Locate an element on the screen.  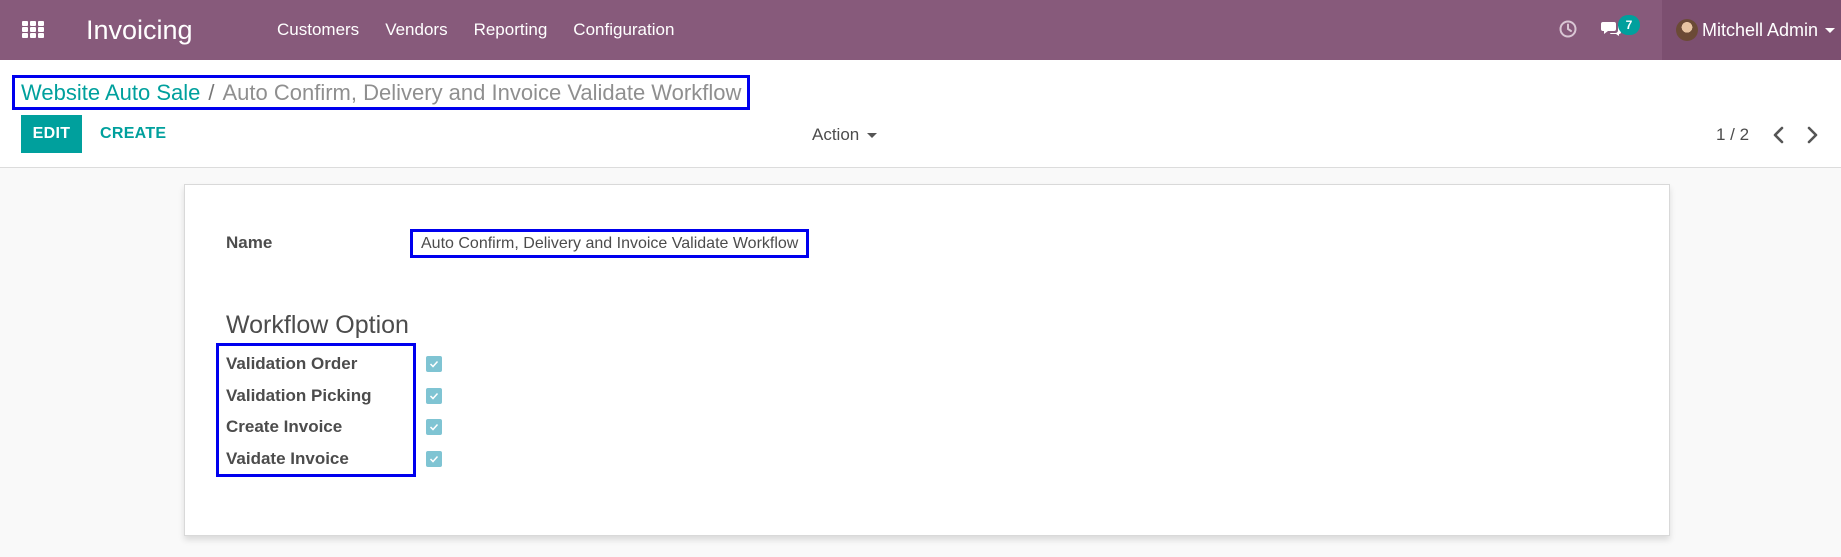
option-row-validation-picking: Validation Picking is located at coordinates (334, 396).